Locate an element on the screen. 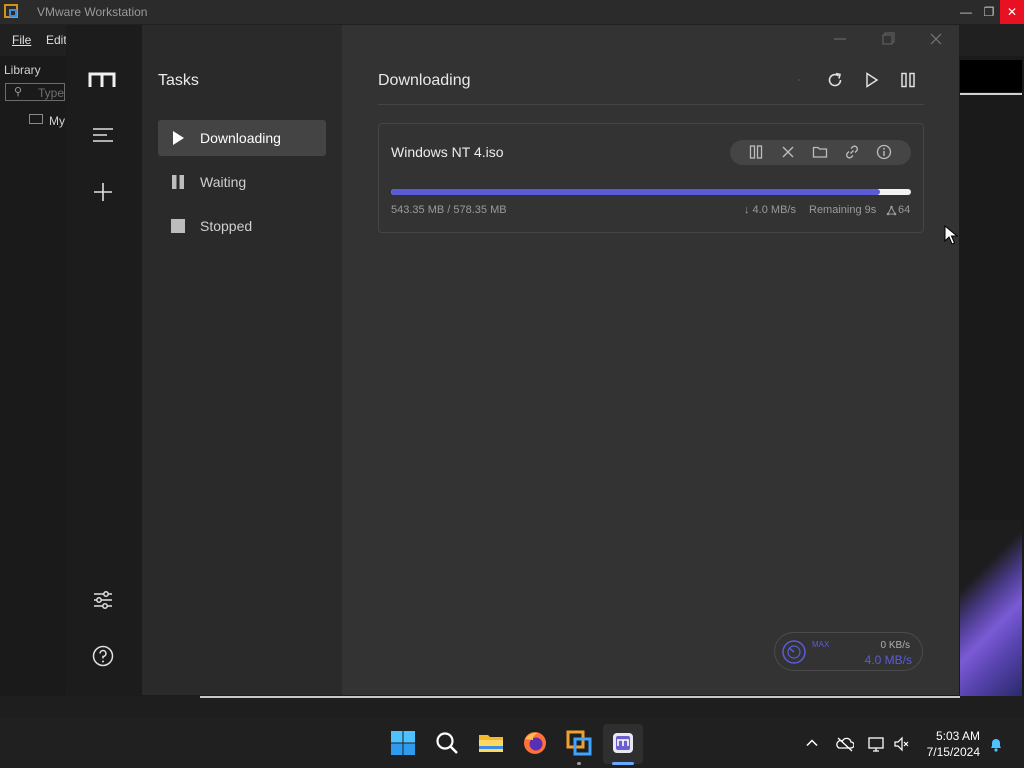  search-icon: ⚲ is located at coordinates (18, 92).